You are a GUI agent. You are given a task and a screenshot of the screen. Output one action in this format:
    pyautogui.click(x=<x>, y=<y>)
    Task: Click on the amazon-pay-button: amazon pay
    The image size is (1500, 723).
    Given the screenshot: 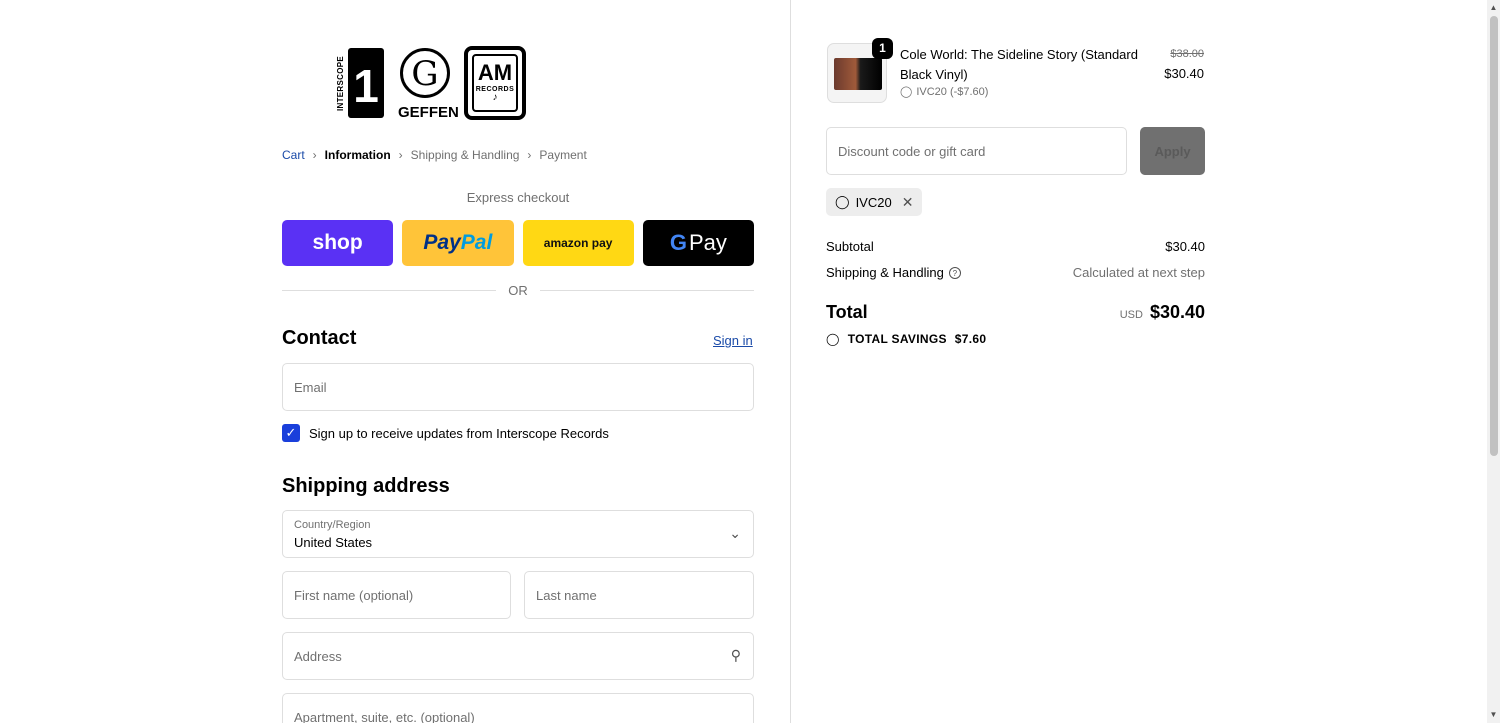 What is the action you would take?
    pyautogui.click(x=578, y=243)
    